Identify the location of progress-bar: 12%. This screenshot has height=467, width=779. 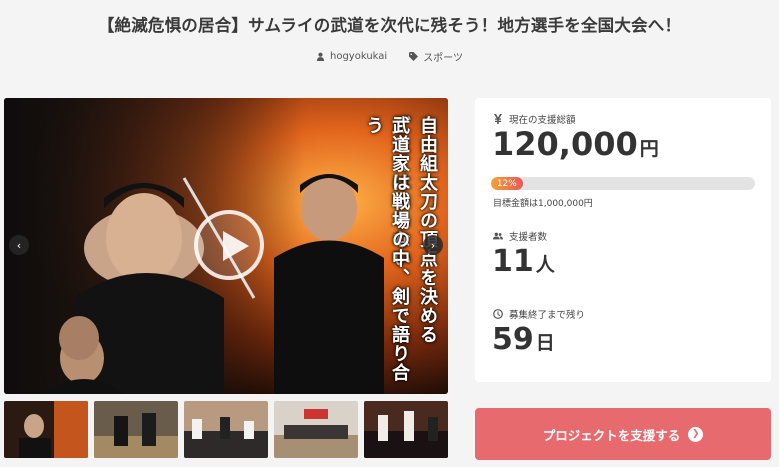
(623, 183).